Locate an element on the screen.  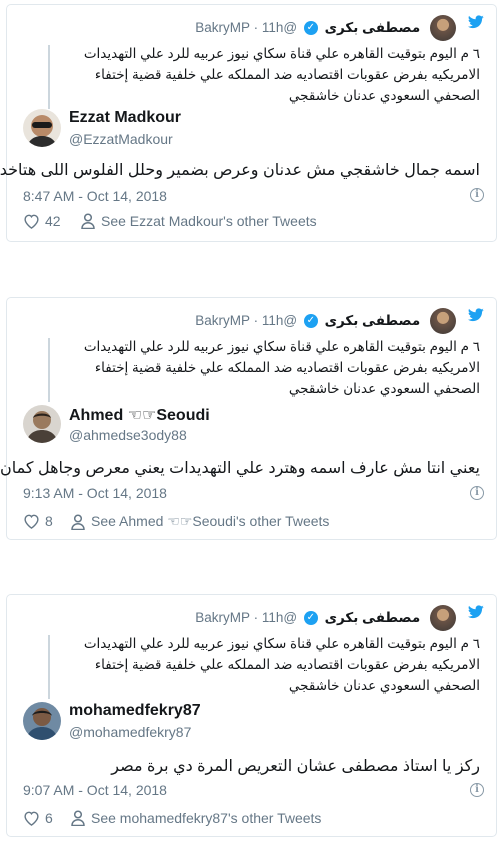
other-tweets-label: See mohamedfekry87's other Tweets is located at coordinates (206, 818).